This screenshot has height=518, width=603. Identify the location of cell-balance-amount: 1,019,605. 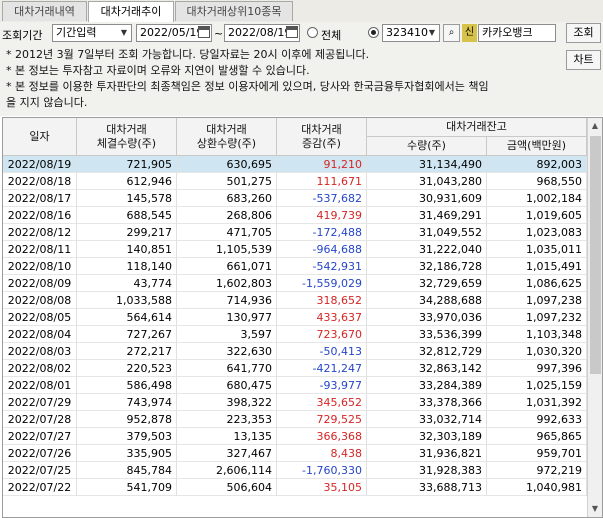
(537, 215).